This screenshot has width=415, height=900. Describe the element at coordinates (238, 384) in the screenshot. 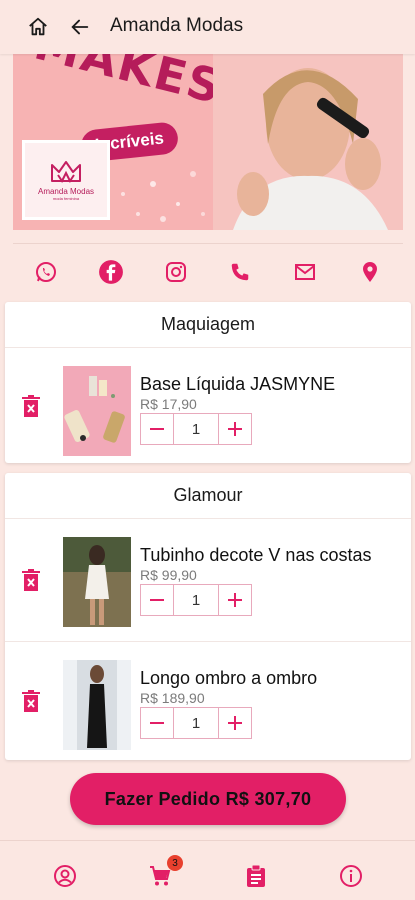

I see `product-name: Base Líquida JASMYNE` at that location.